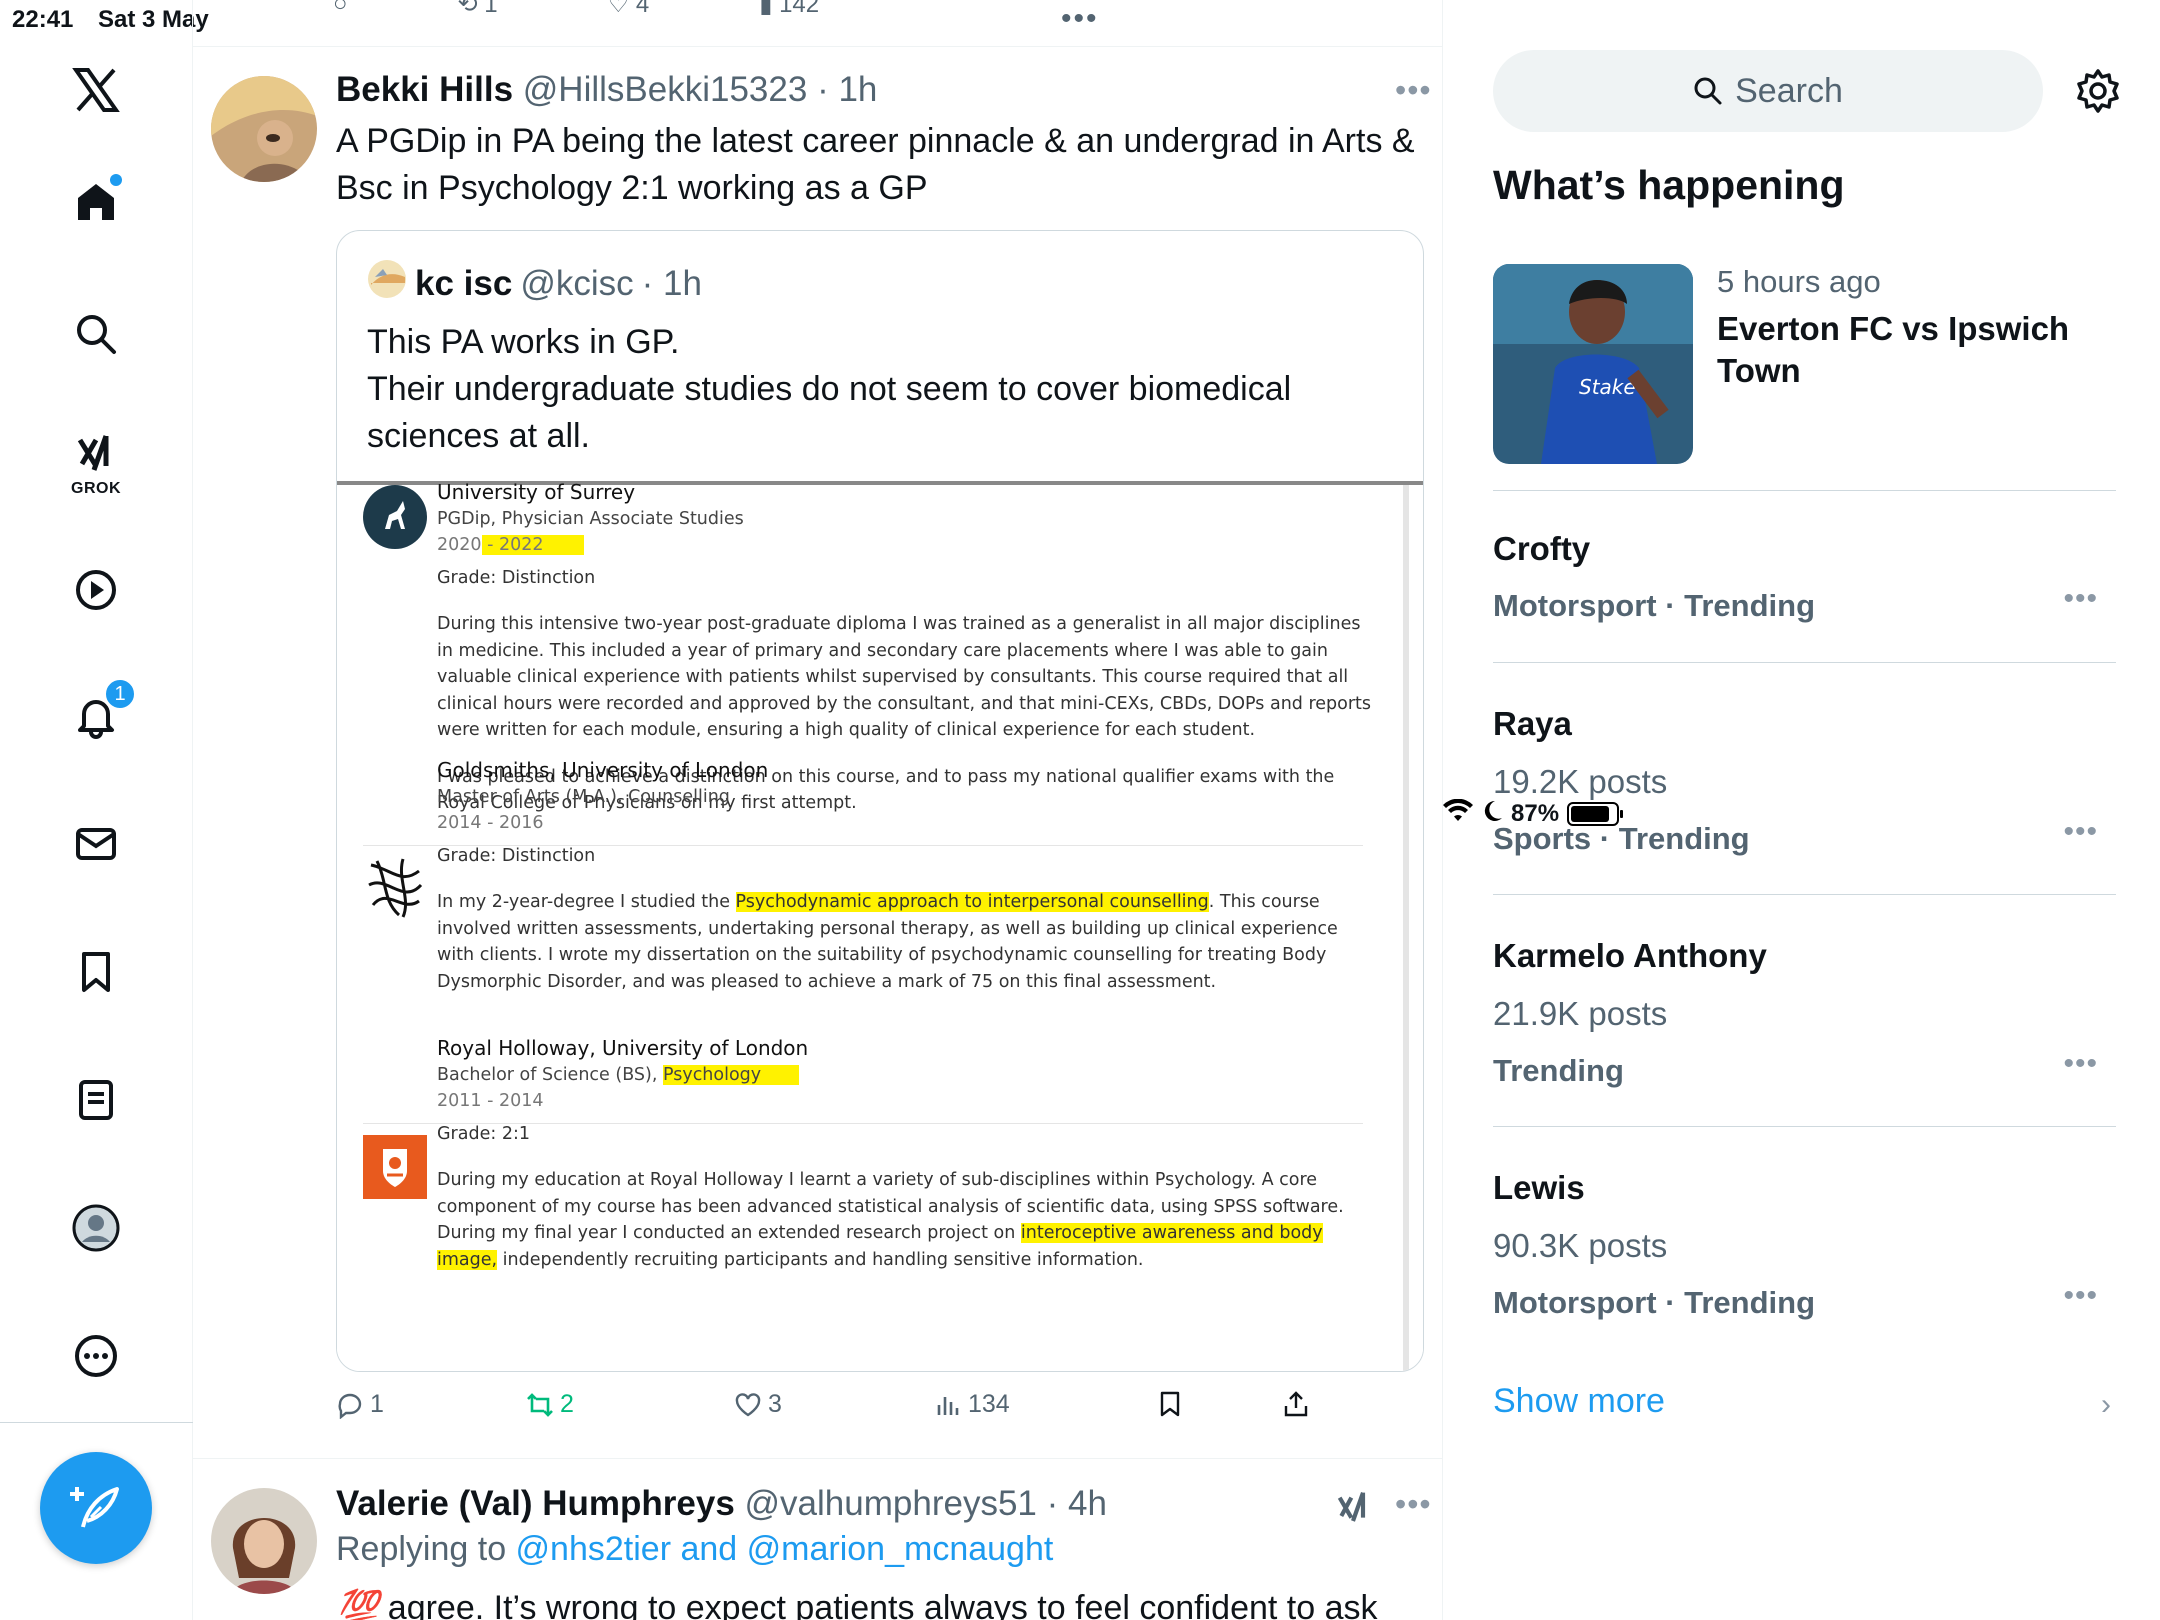 Image resolution: width=2160 pixels, height=1620 pixels. What do you see at coordinates (1580, 1245) in the screenshot?
I see `trend-posts: 90.3K posts` at bounding box center [1580, 1245].